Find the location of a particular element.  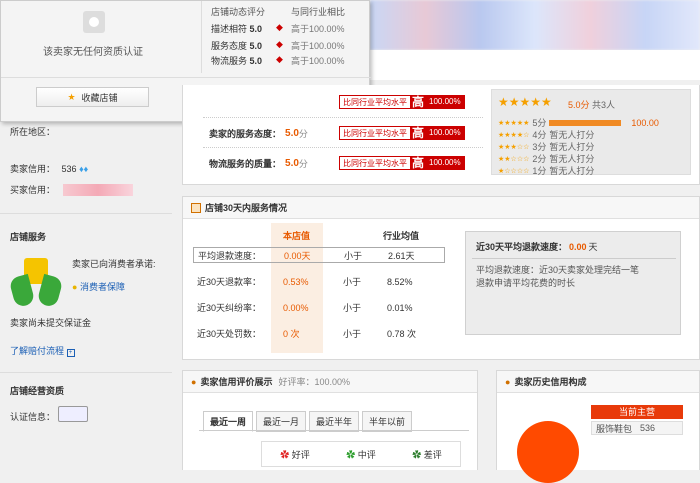

good-review-col: ✿ 好评 is located at coordinates (295, 454).